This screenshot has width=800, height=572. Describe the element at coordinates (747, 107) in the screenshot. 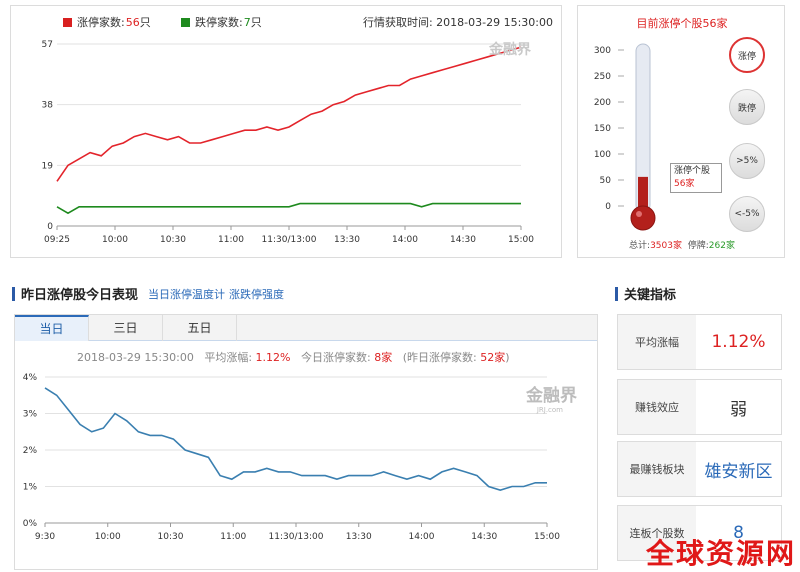

I see `limit-down-button: 跌停` at that location.